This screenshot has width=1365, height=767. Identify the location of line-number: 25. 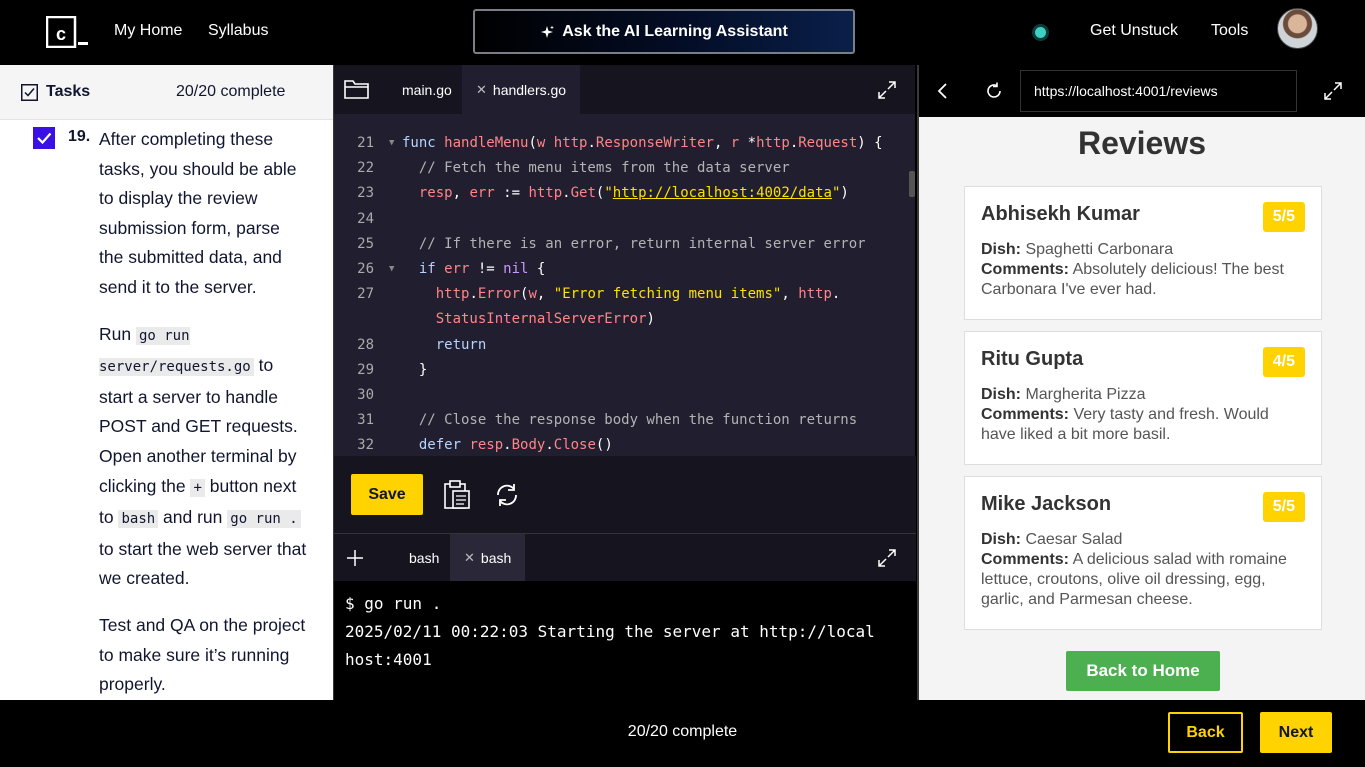
(365, 243).